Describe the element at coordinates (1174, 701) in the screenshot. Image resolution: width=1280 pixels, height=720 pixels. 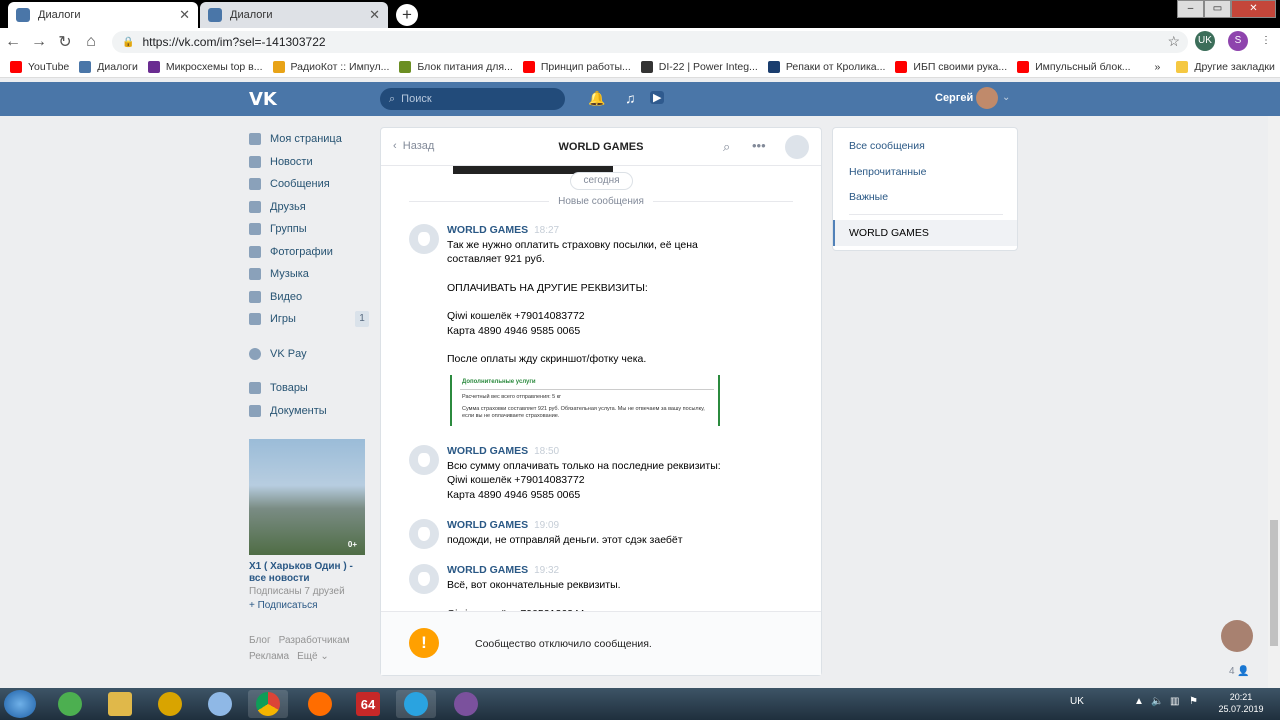
I see `network-icon: ▥` at that location.